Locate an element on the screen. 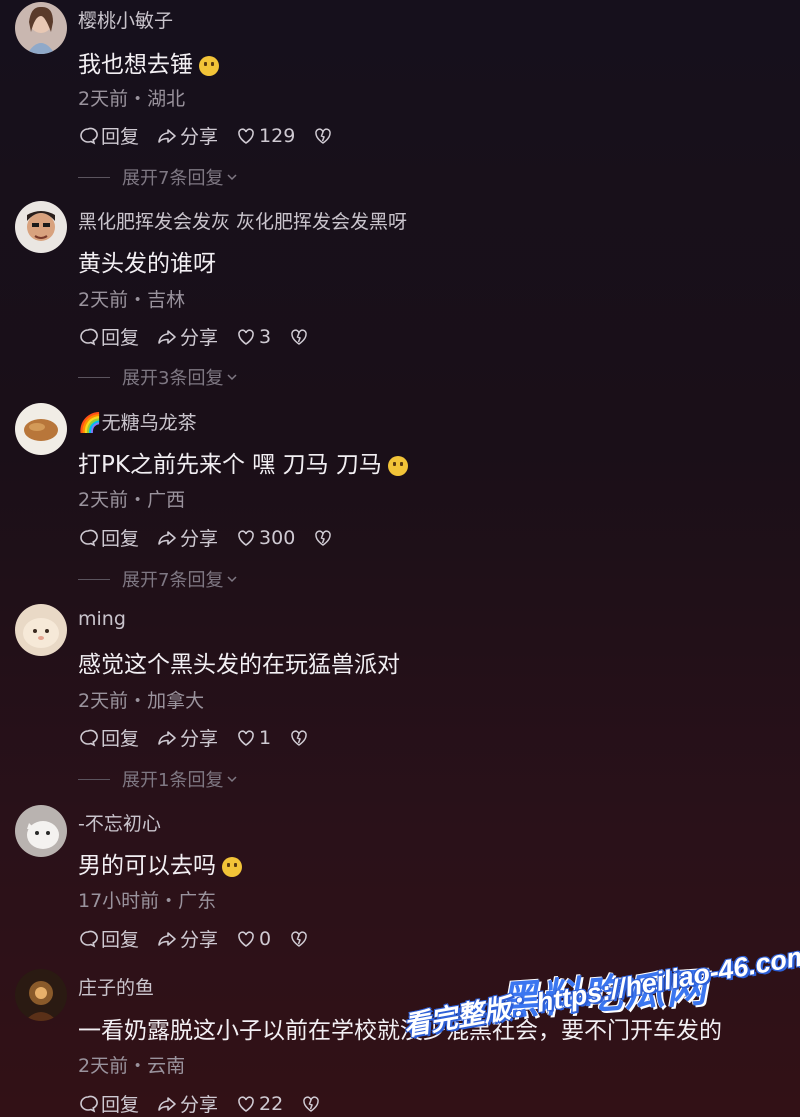 This screenshot has height=1117, width=800. username: 🌈无糖乌龙茶 is located at coordinates (137, 421).